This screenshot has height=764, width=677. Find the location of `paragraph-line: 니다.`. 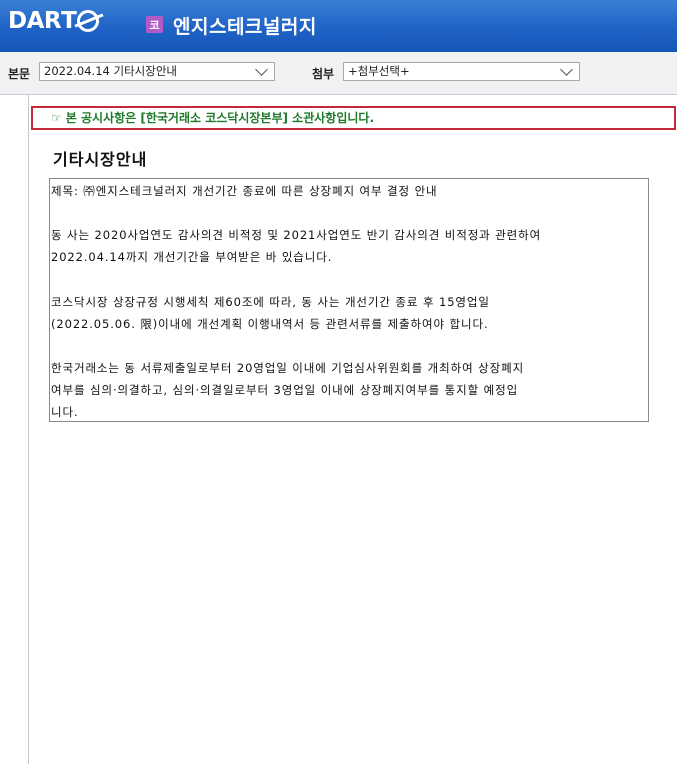

paragraph-line: 니다. is located at coordinates (65, 412).